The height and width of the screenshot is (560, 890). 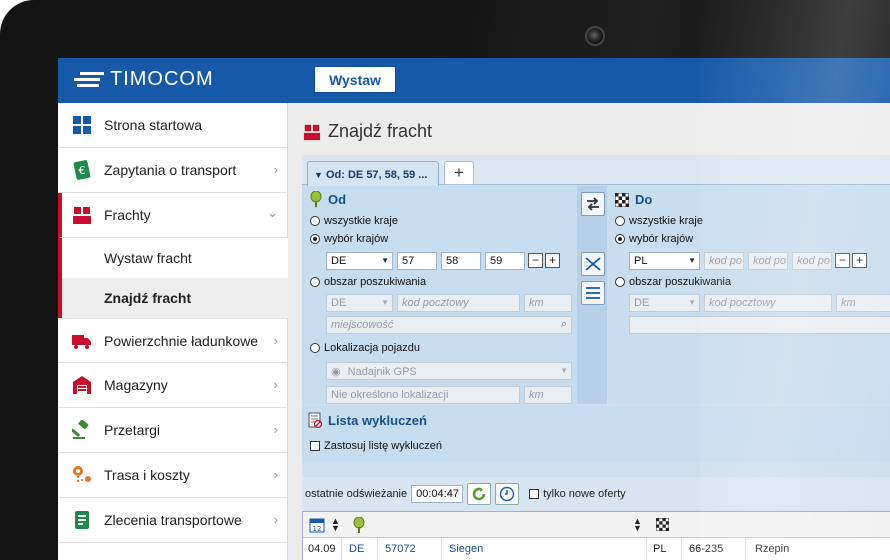 What do you see at coordinates (272, 212) in the screenshot?
I see `chevron-down-icon: ⌄` at bounding box center [272, 212].